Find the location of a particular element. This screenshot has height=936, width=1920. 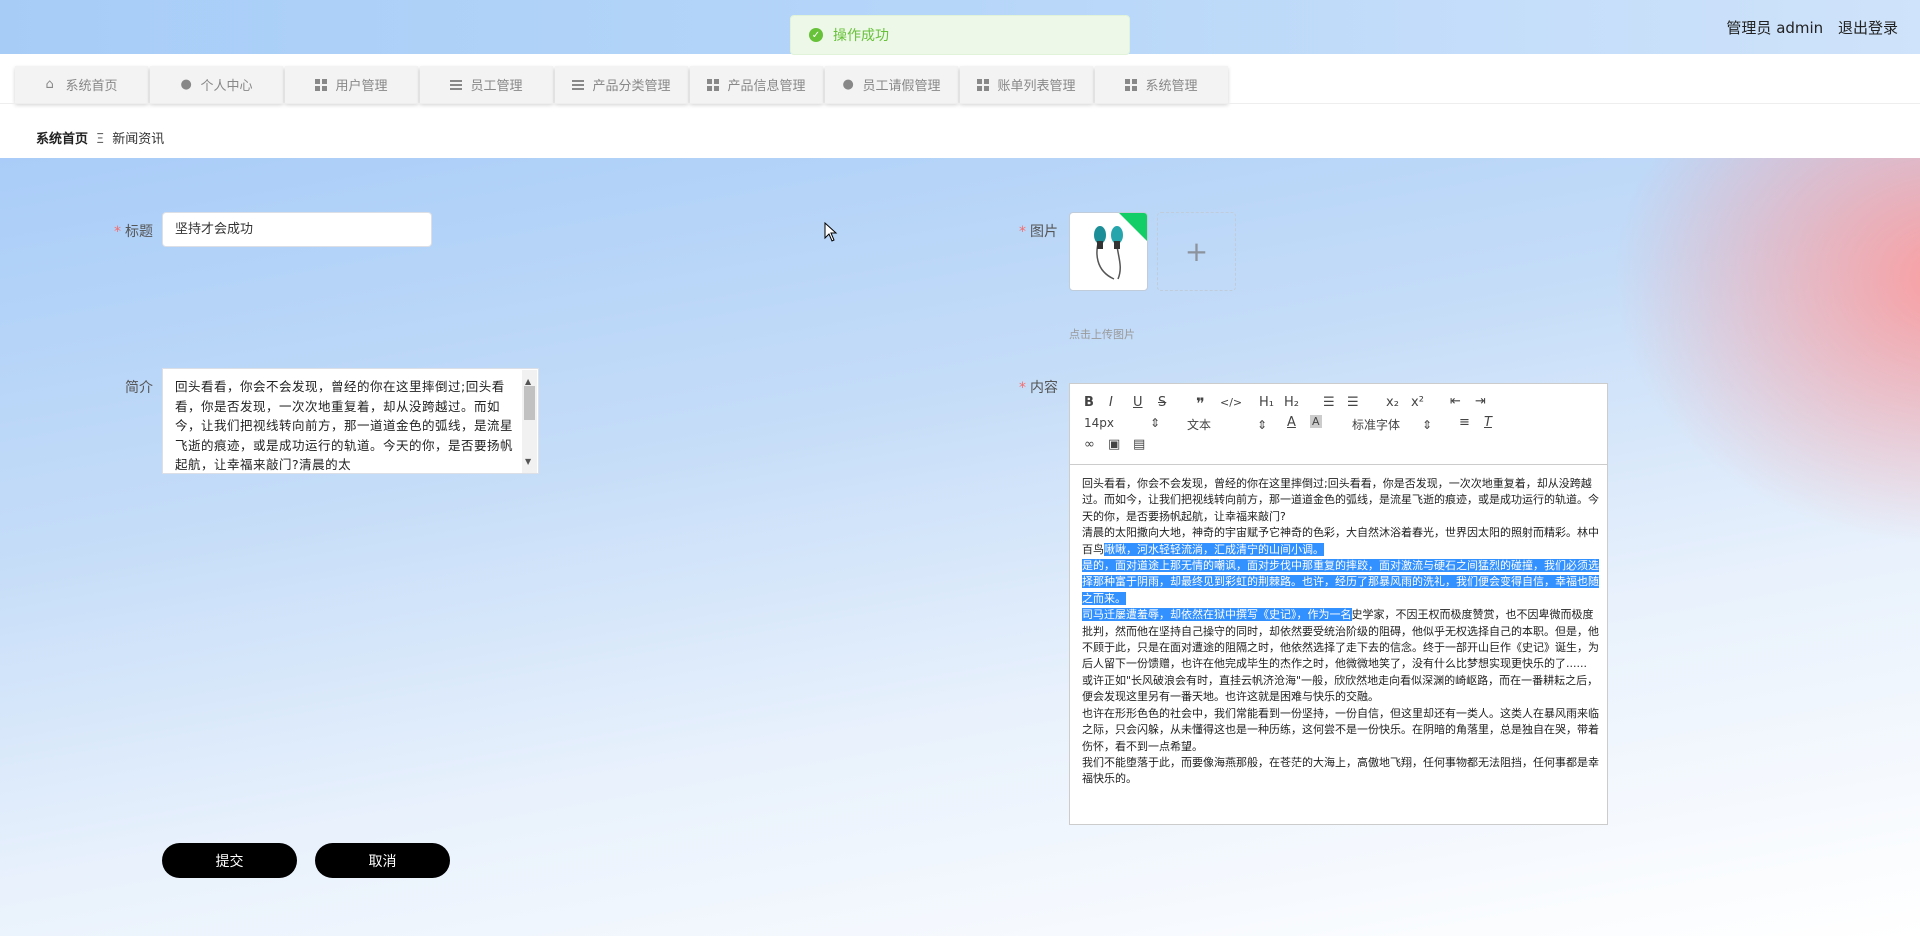

breadcrumb: 系统首页 Ξ 新闻资讯 is located at coordinates (100, 137).